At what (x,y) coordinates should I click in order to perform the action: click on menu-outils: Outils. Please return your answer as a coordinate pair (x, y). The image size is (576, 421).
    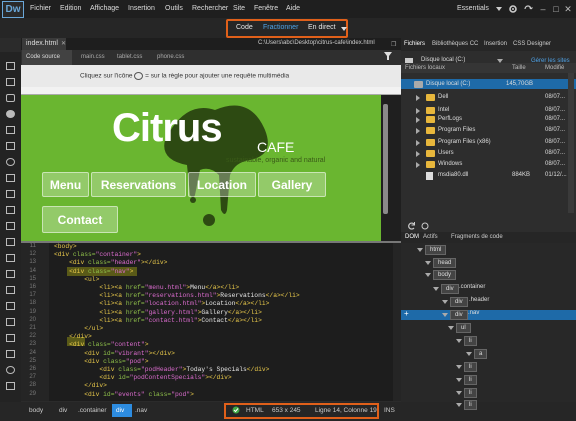
    Looking at the image, I should click on (174, 8).